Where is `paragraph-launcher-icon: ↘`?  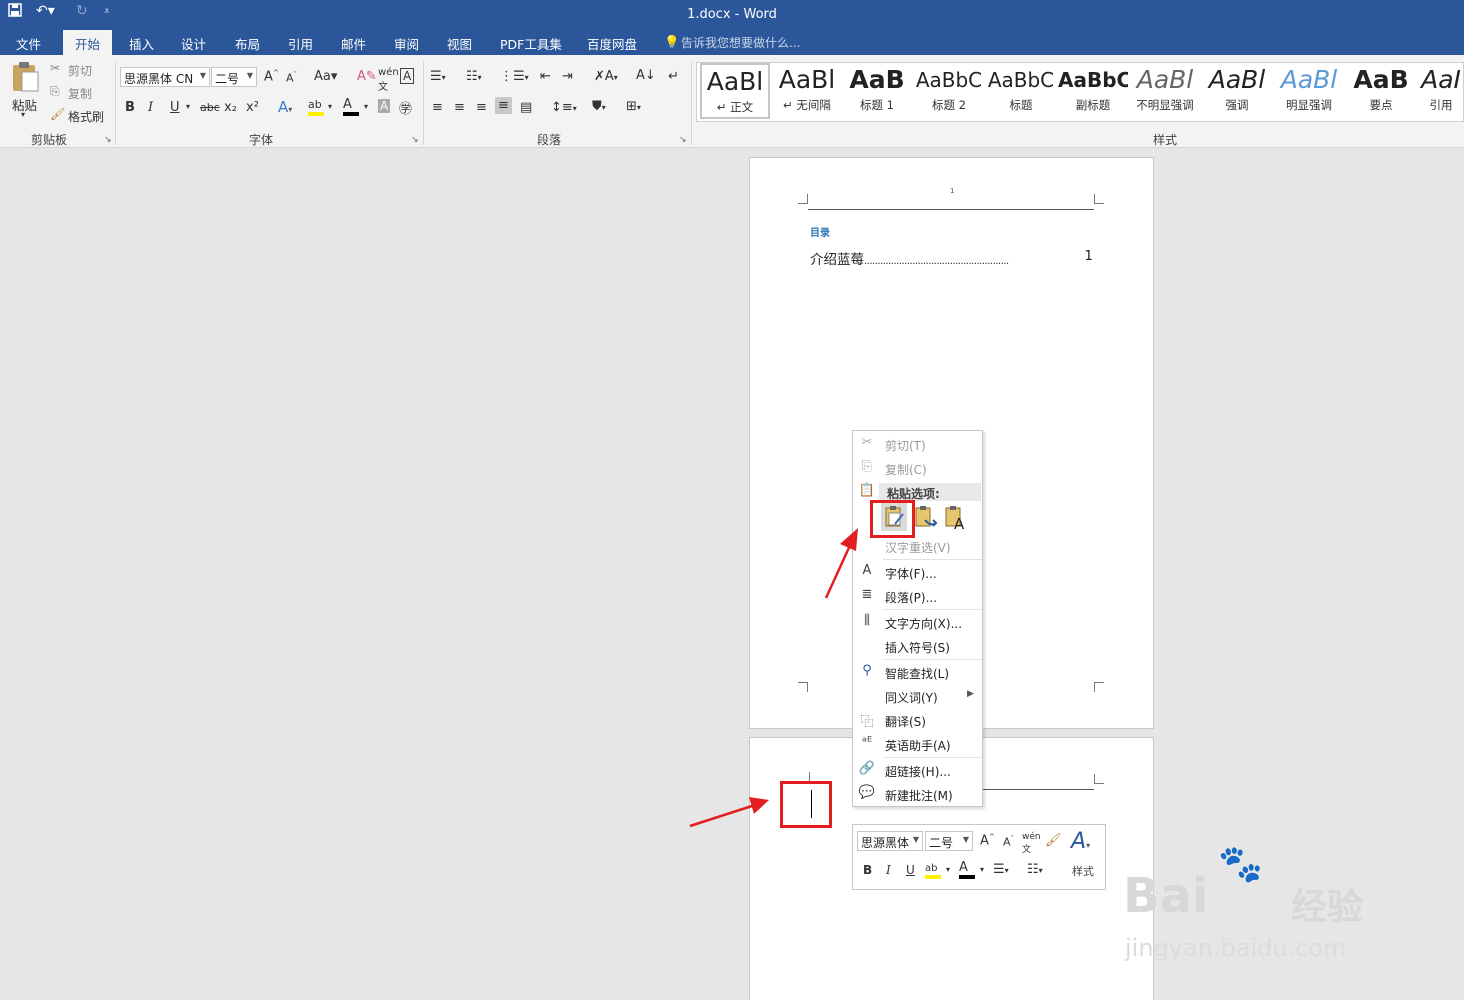
paragraph-launcher-icon: ↘ is located at coordinates (683, 140).